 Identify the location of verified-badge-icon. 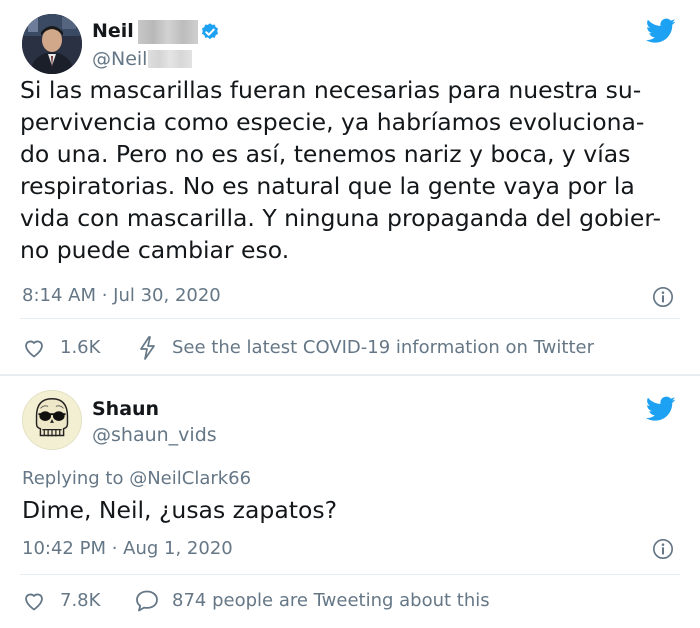
(210, 32).